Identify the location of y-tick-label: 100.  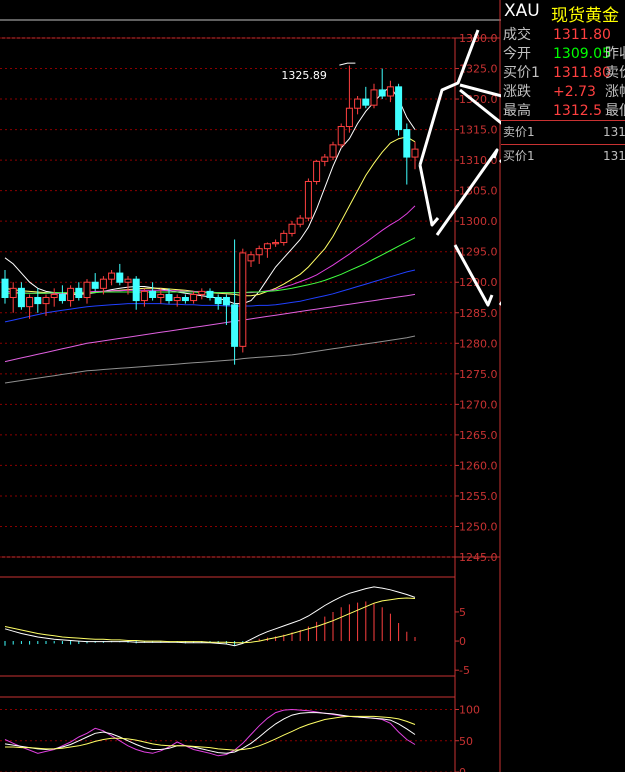
(469, 710).